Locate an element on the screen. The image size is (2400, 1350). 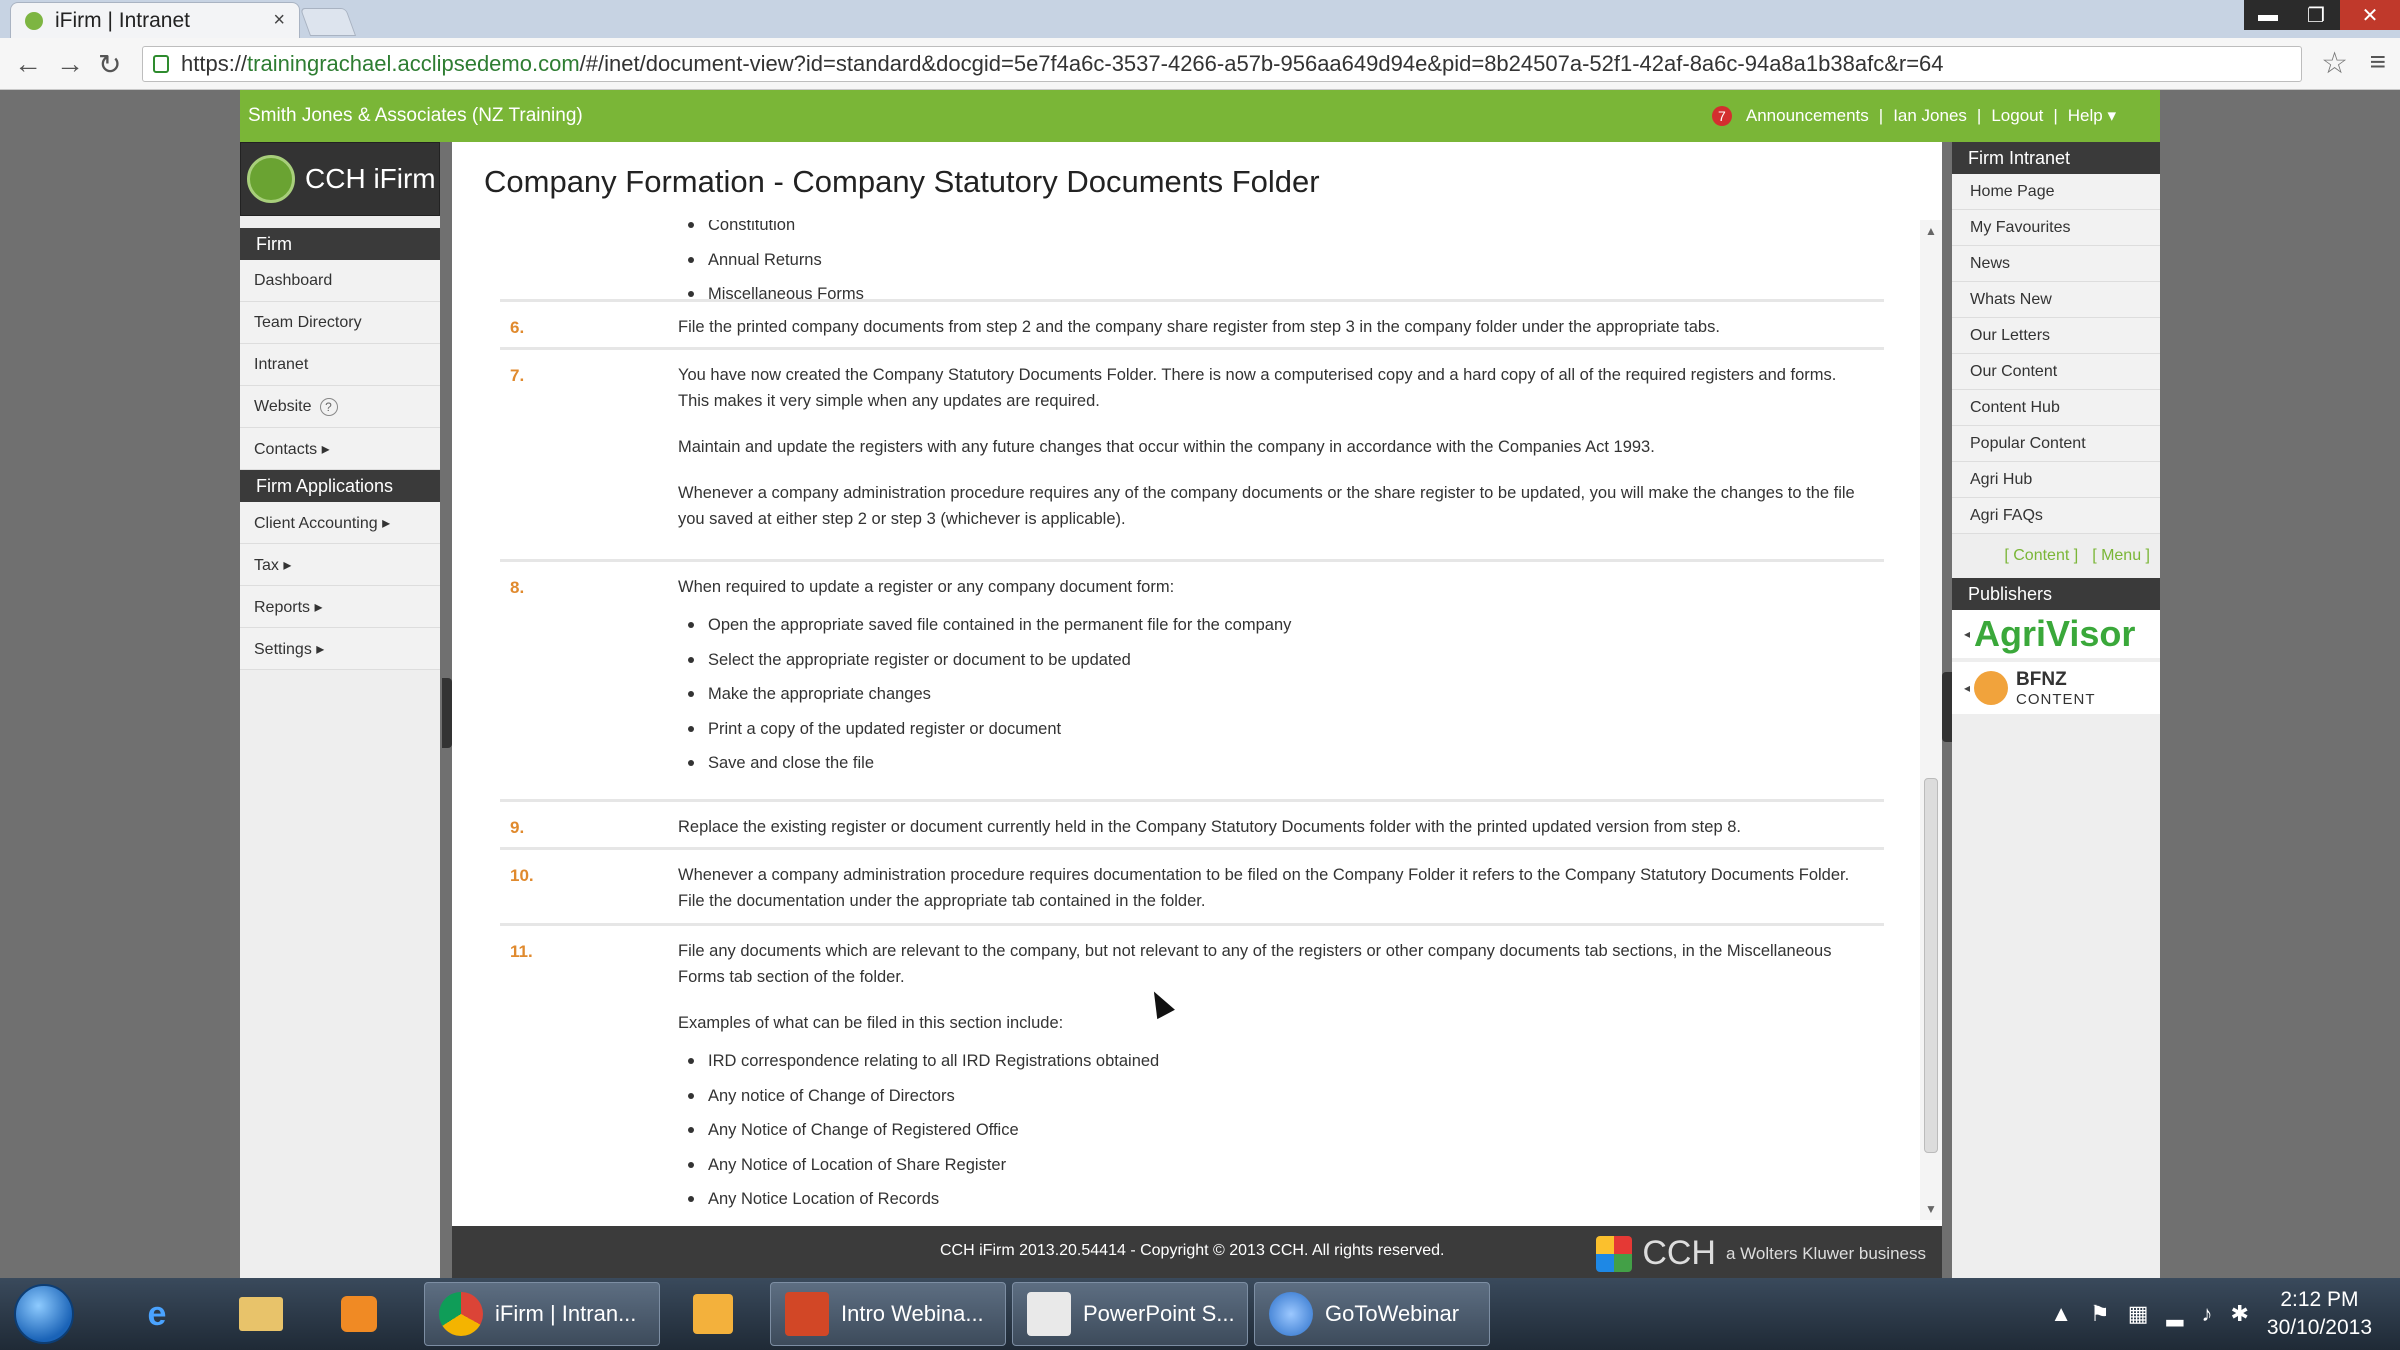
browser-menu-icon: ≡ is located at coordinates (2378, 62).